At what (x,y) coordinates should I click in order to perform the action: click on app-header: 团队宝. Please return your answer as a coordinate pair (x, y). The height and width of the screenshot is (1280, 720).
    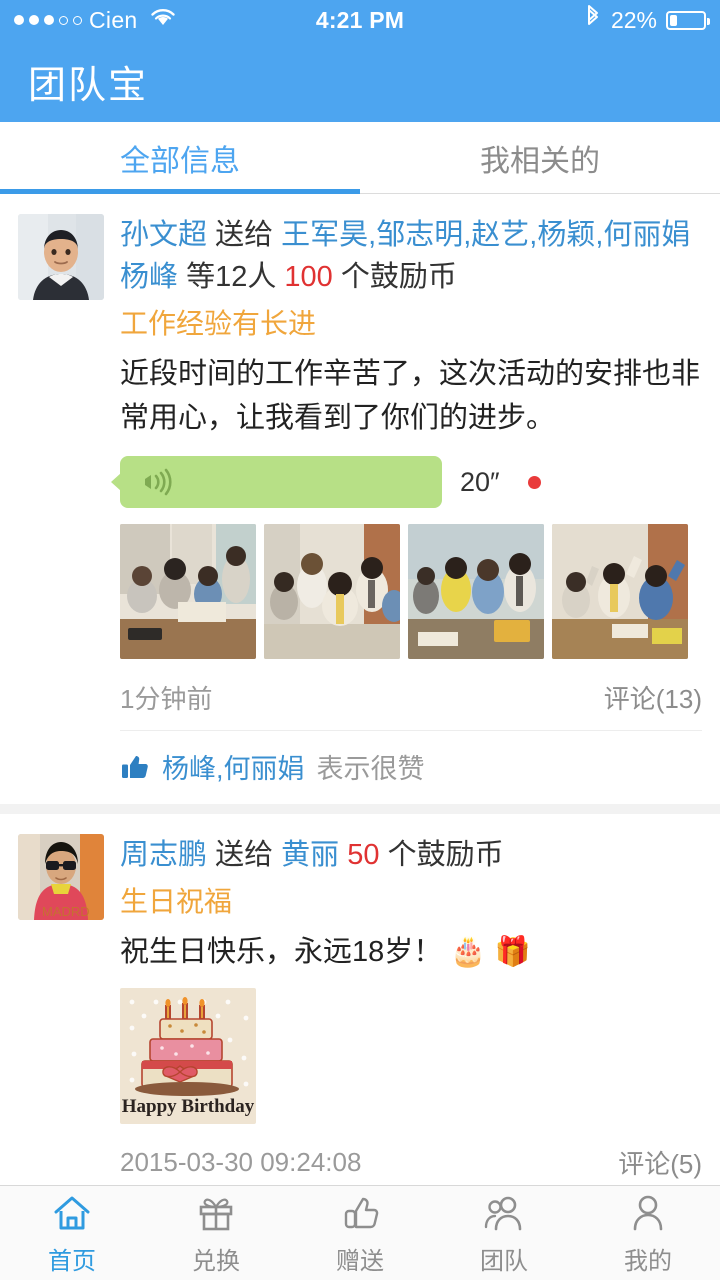
    Looking at the image, I should click on (360, 81).